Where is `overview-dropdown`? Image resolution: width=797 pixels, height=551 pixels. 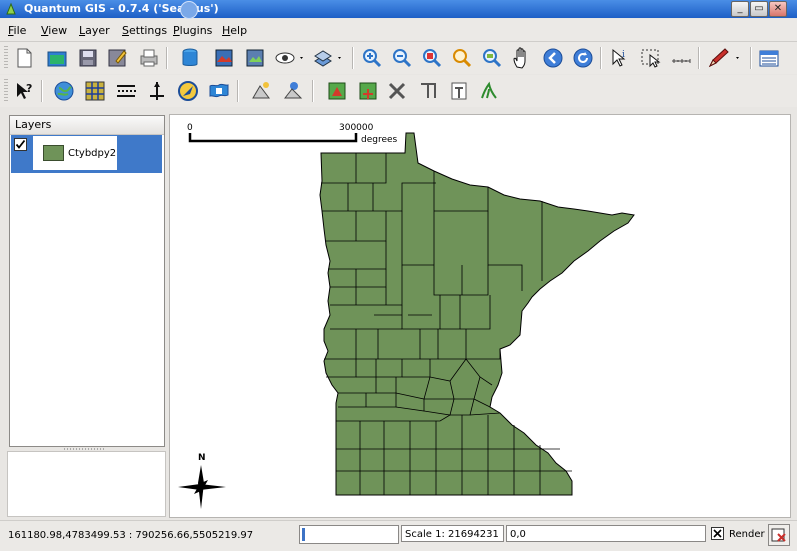
overview-dropdown is located at coordinates (290, 58).